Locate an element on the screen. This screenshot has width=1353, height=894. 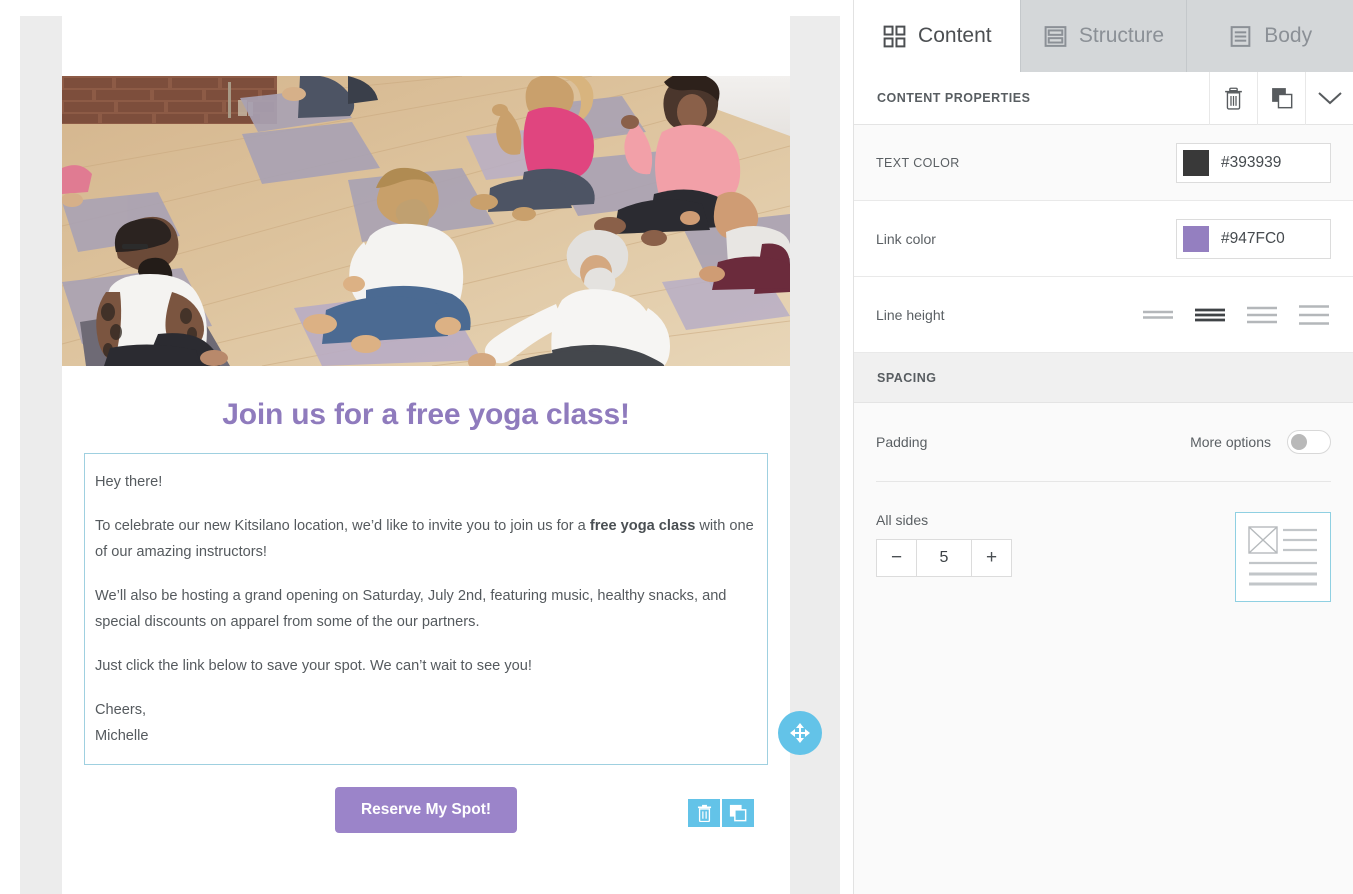
padding-row: Padding More options is located at coordinates (1103, 442).